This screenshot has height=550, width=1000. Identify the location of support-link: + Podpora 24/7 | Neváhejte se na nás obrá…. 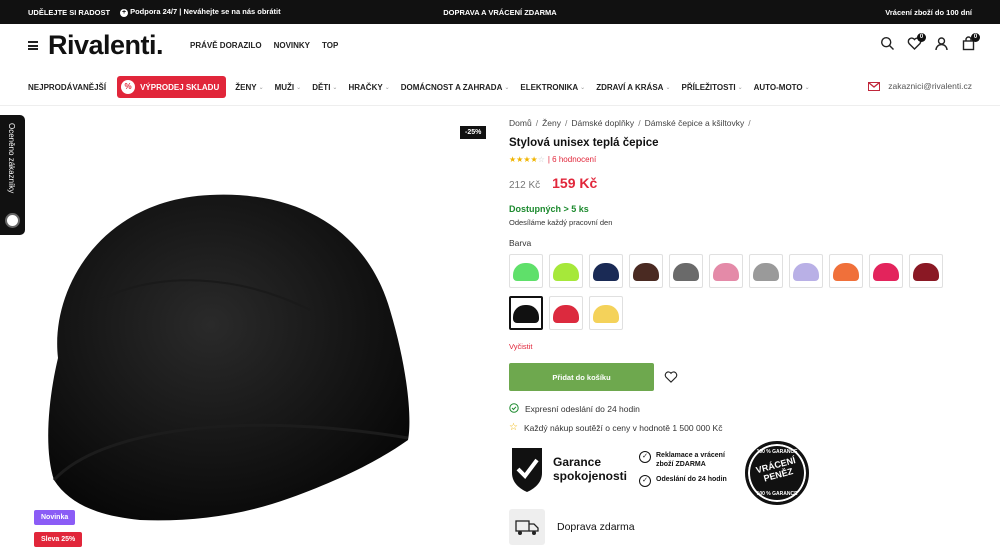
(200, 12).